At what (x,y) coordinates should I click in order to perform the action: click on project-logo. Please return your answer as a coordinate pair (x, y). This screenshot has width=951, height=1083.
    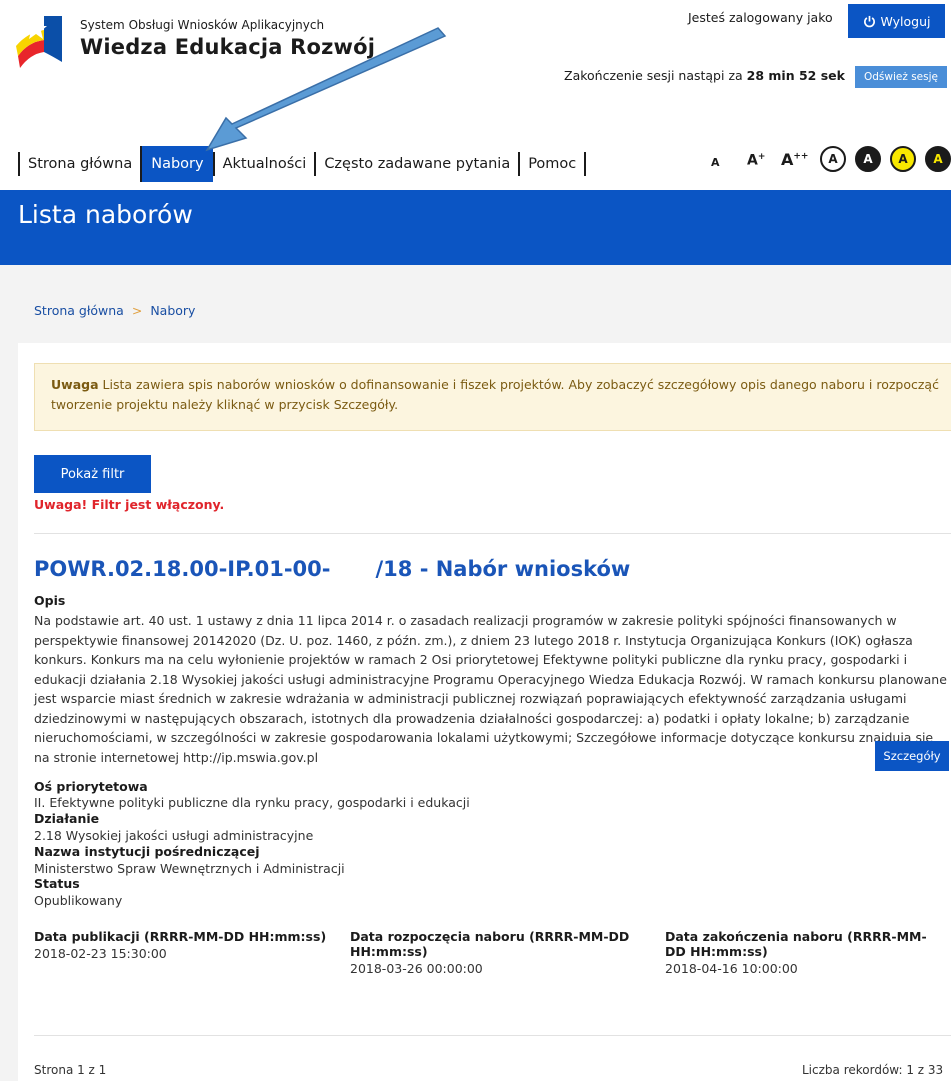
    Looking at the image, I should click on (41, 40).